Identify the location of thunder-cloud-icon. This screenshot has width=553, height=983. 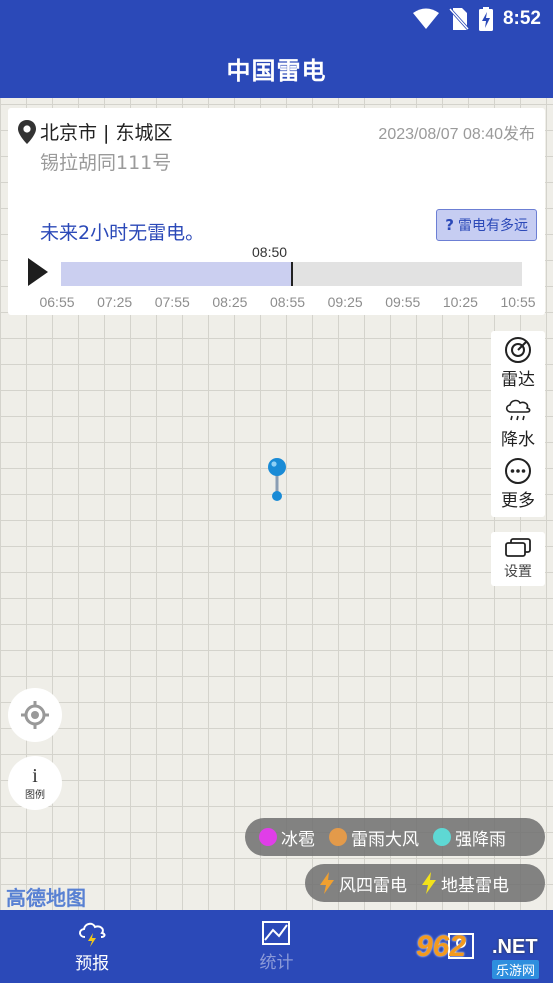
(92, 934).